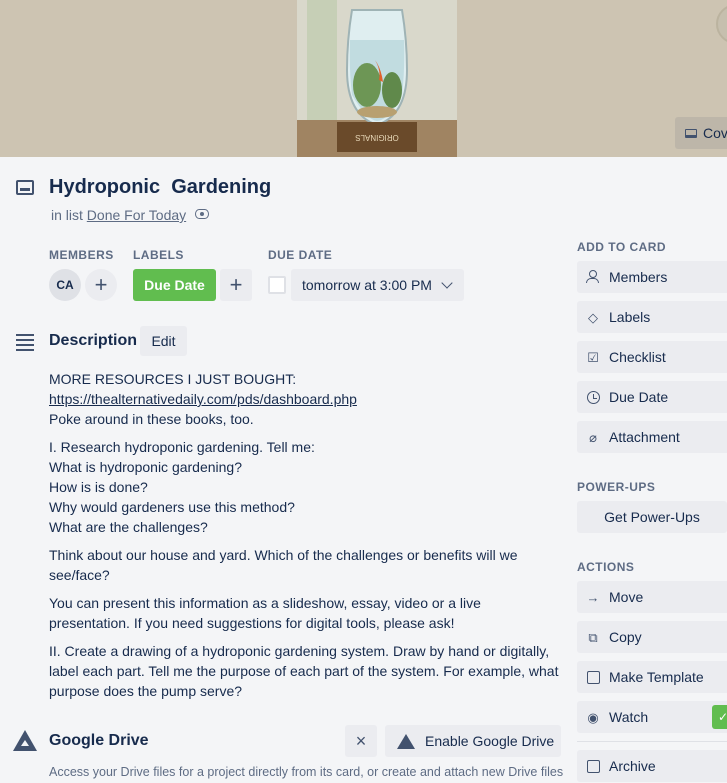 The image size is (727, 783). I want to click on add-label-button: +, so click(236, 285).